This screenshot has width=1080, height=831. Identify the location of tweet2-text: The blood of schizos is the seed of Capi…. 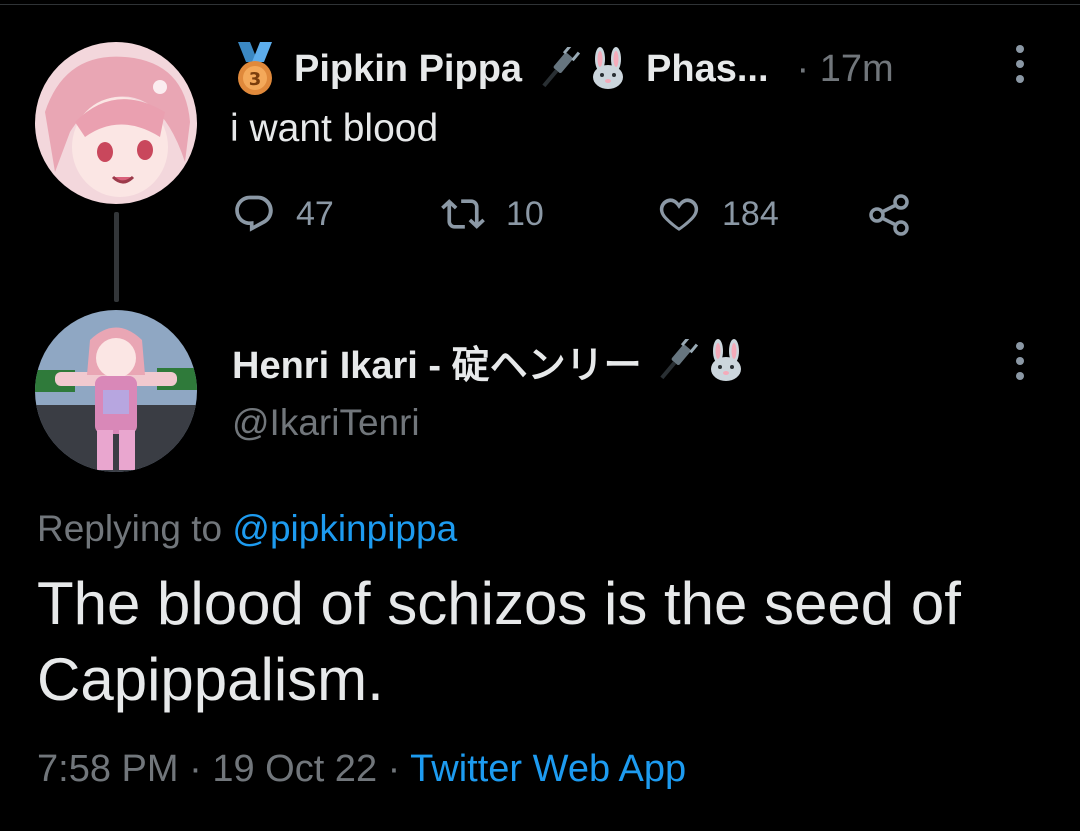
(499, 641).